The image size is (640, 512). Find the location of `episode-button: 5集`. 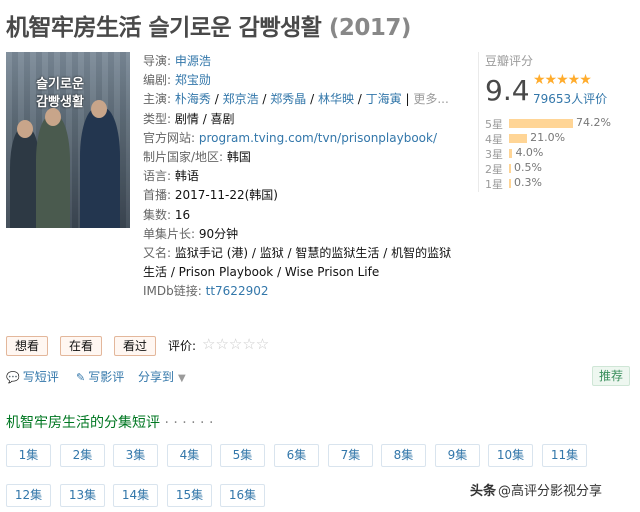

episode-button: 5集 is located at coordinates (242, 455).